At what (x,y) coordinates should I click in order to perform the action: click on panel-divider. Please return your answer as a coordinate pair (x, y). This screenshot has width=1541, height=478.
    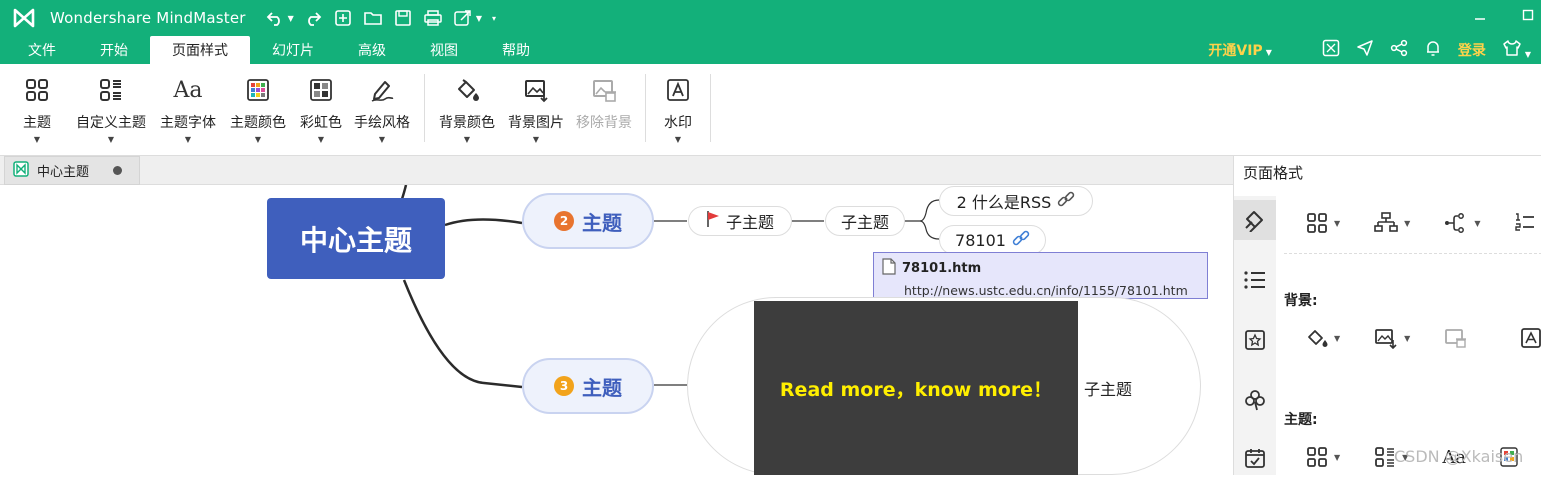
    Looking at the image, I should click on (1412, 253).